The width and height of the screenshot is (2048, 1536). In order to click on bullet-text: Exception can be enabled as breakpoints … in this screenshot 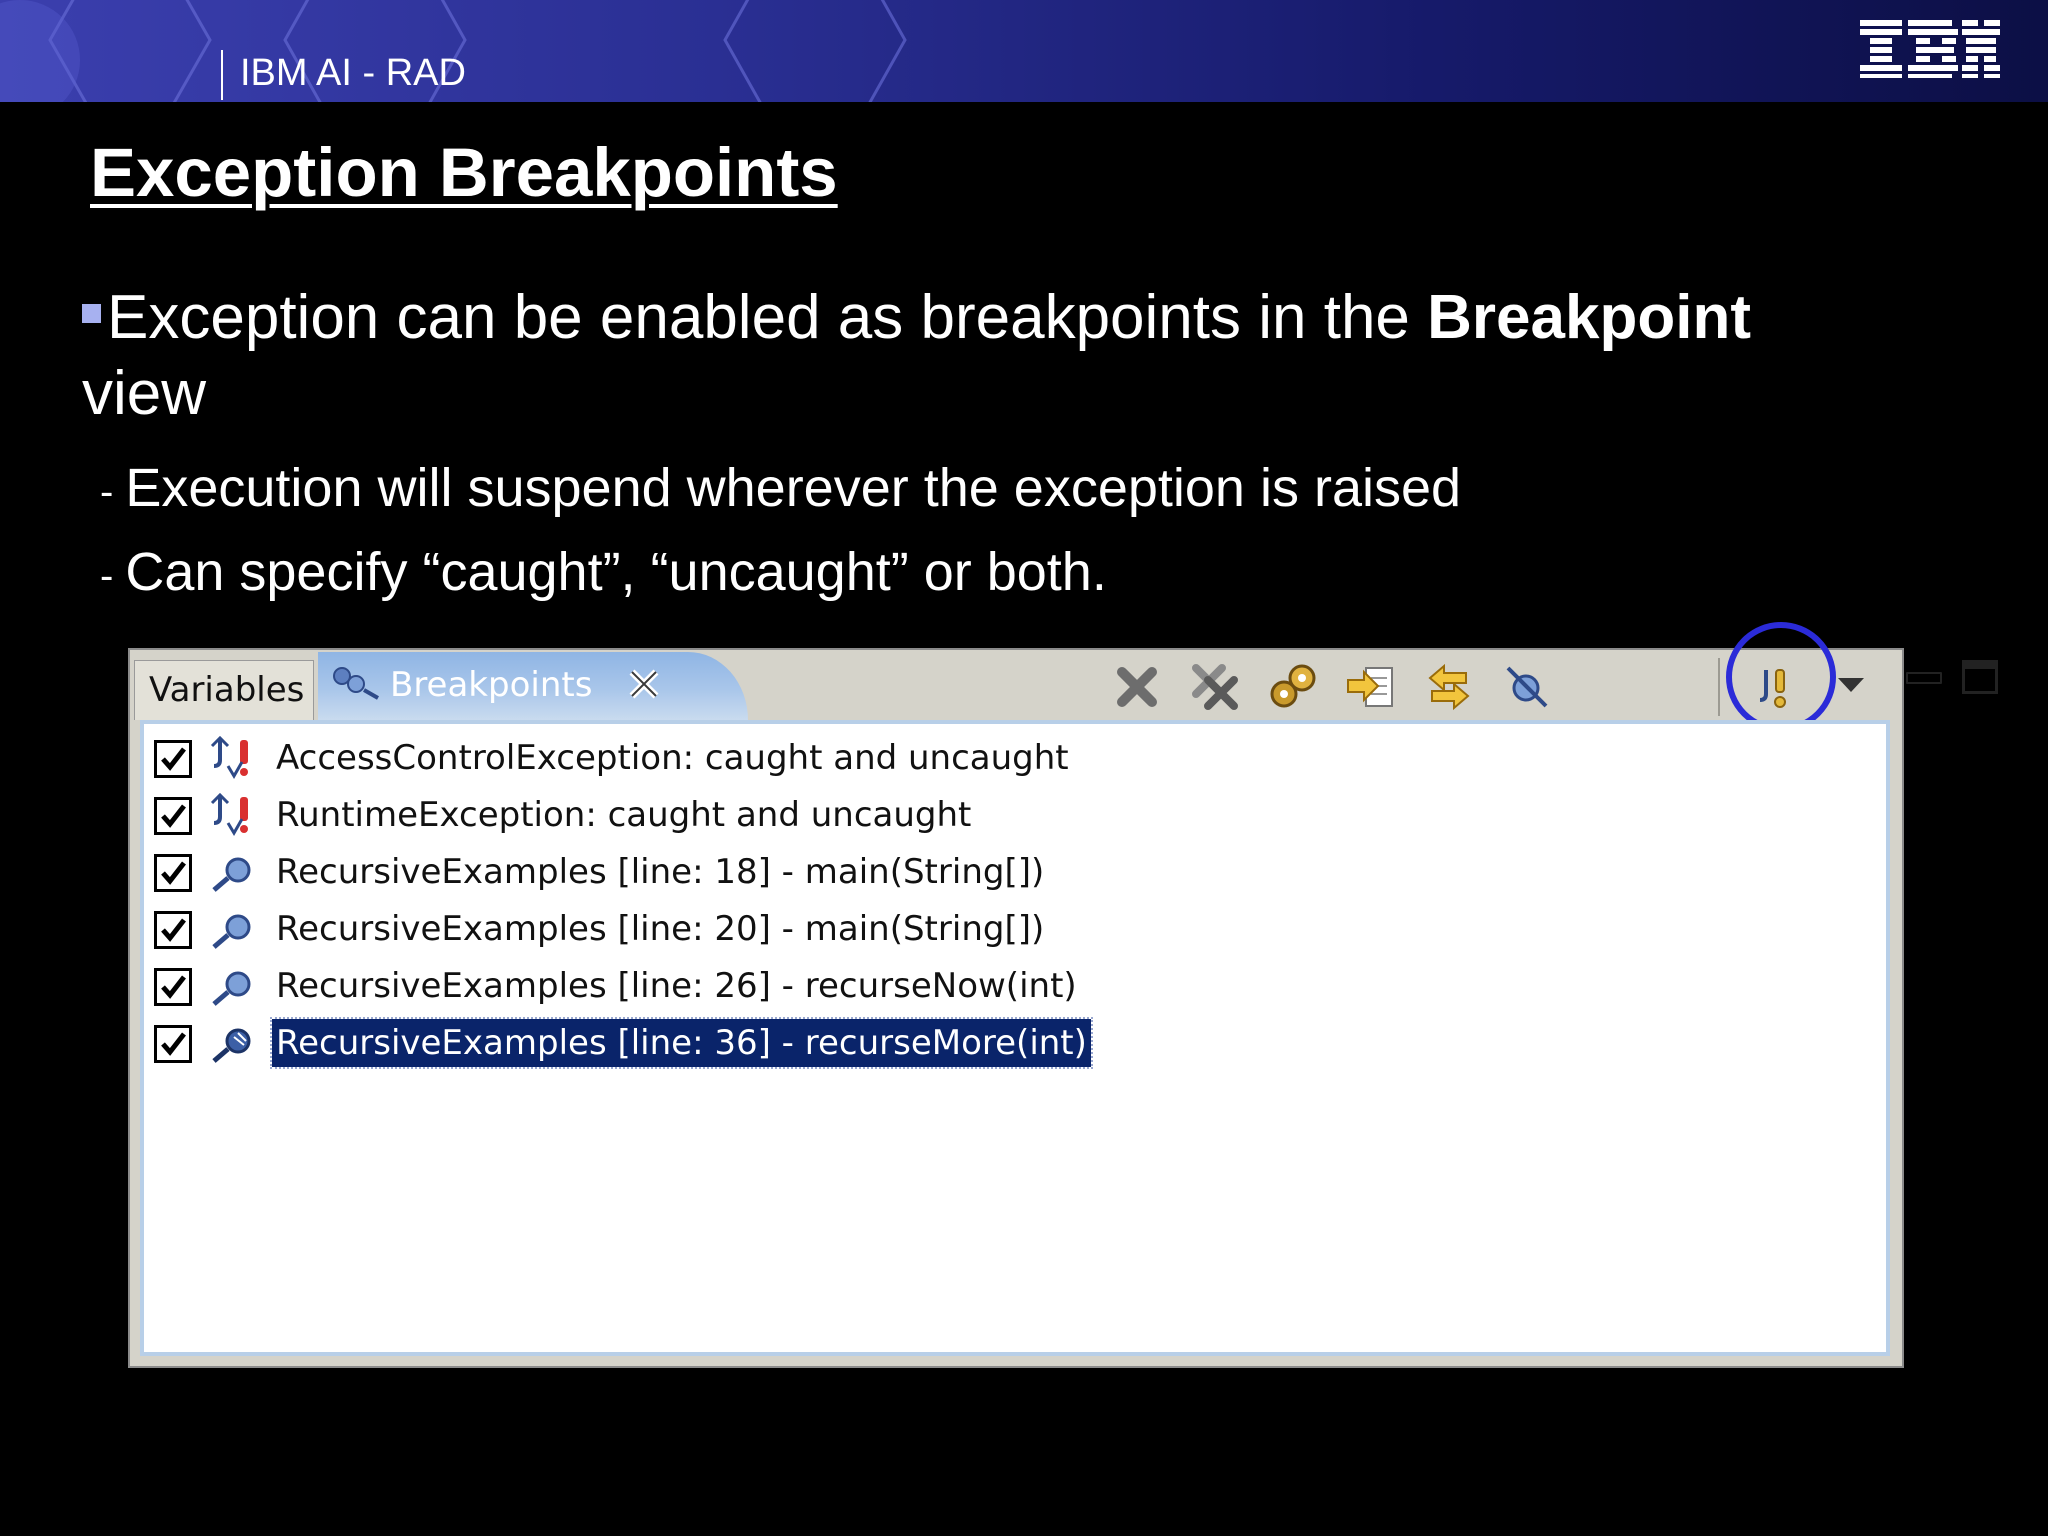, I will do `click(758, 317)`.